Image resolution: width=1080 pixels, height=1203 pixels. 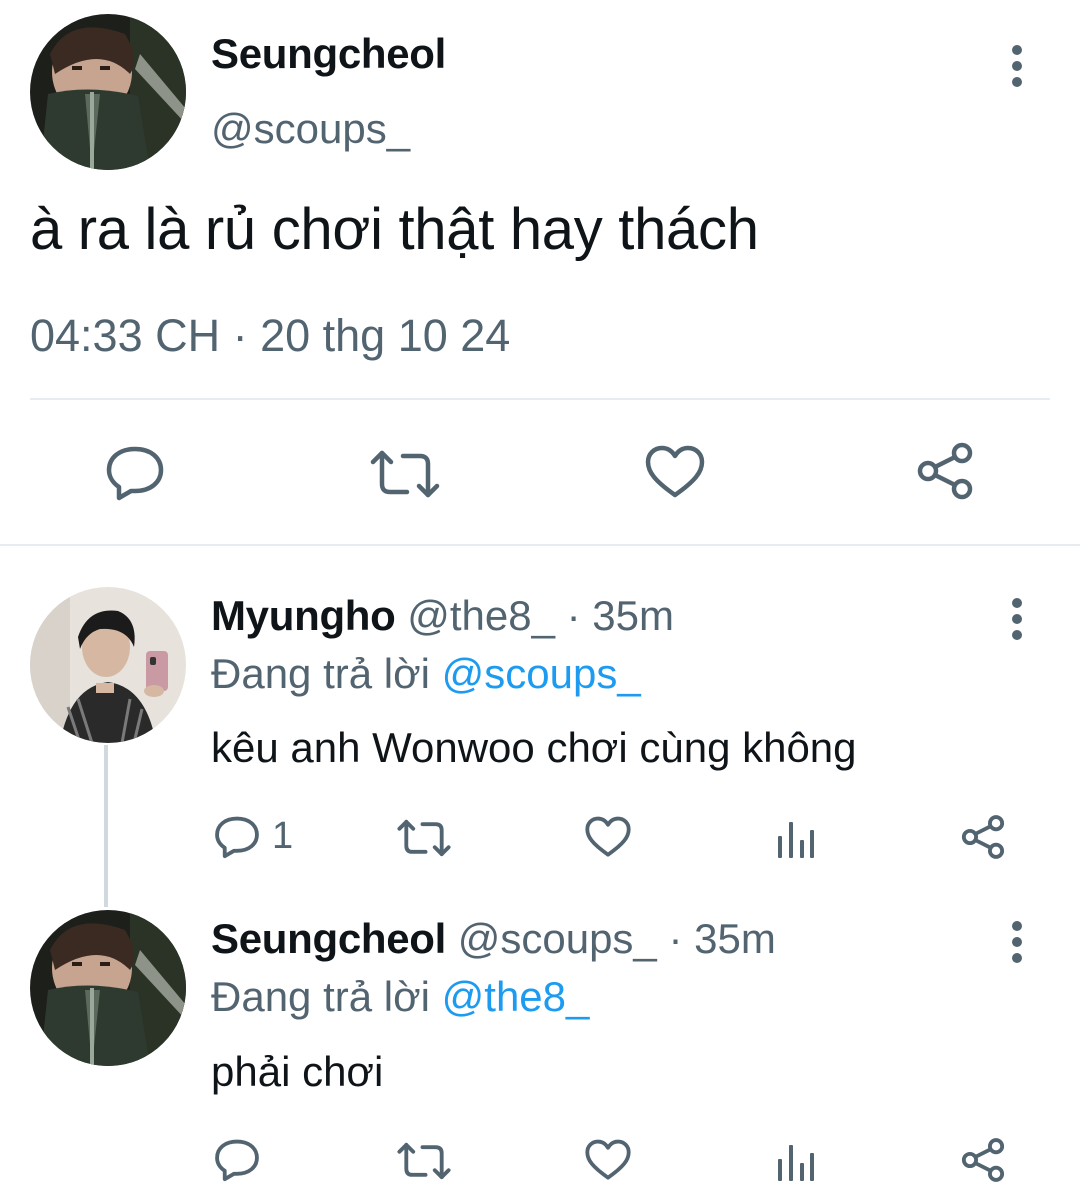 I want to click on divider, so click(x=540, y=399).